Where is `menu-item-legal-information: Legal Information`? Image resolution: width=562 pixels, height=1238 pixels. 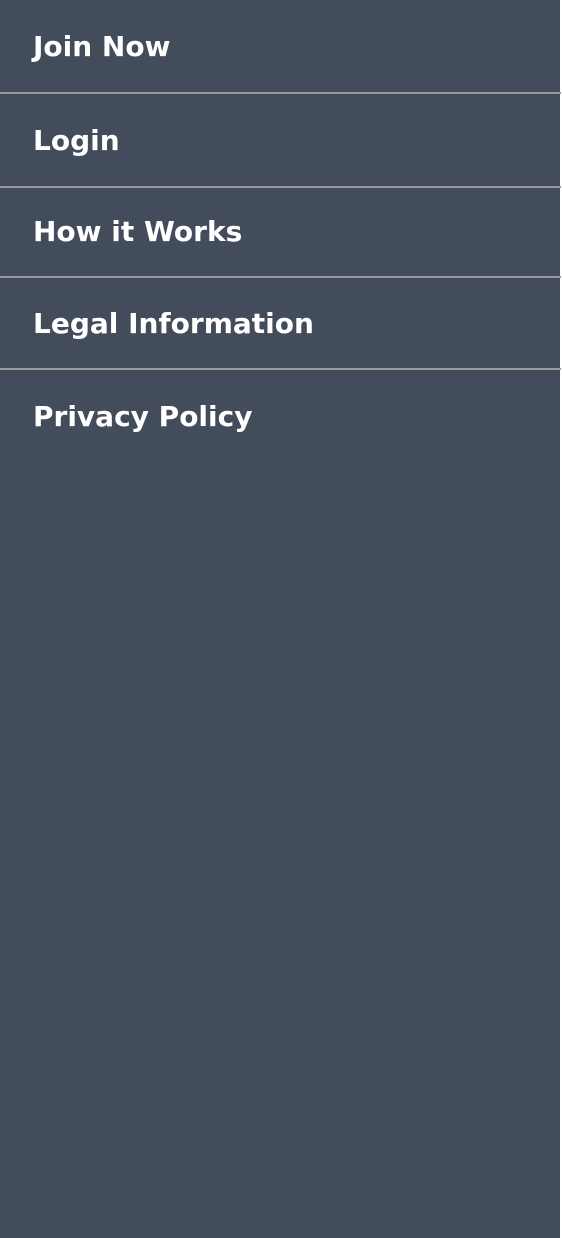
menu-item-legal-information: Legal Information is located at coordinates (280, 324).